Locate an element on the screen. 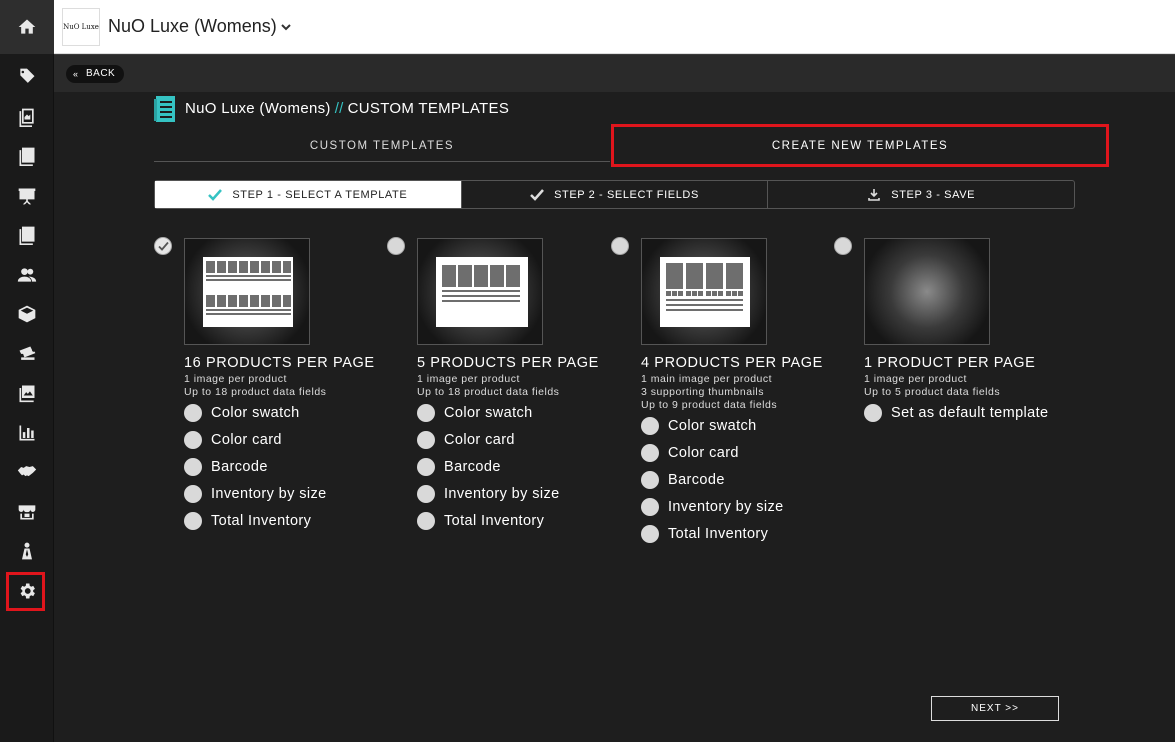  tab-create-new-templates: CREATE NEW TEMPLATES is located at coordinates (860, 145).